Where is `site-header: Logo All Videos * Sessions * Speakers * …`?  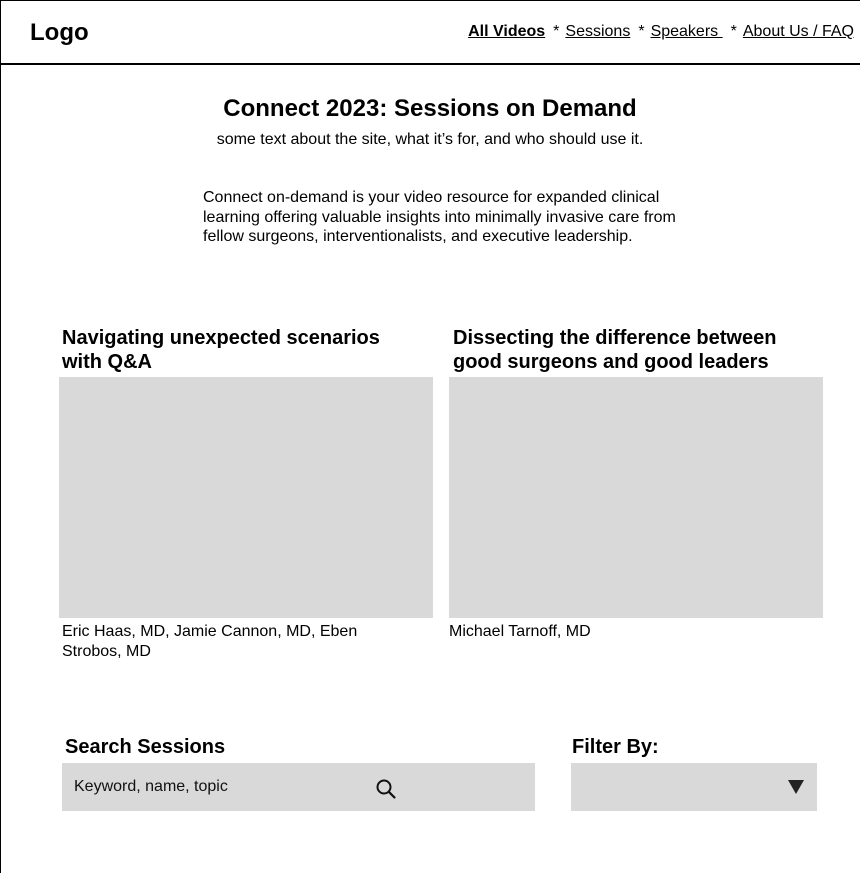
site-header: Logo All Videos * Sessions * Speakers * … is located at coordinates (430, 32).